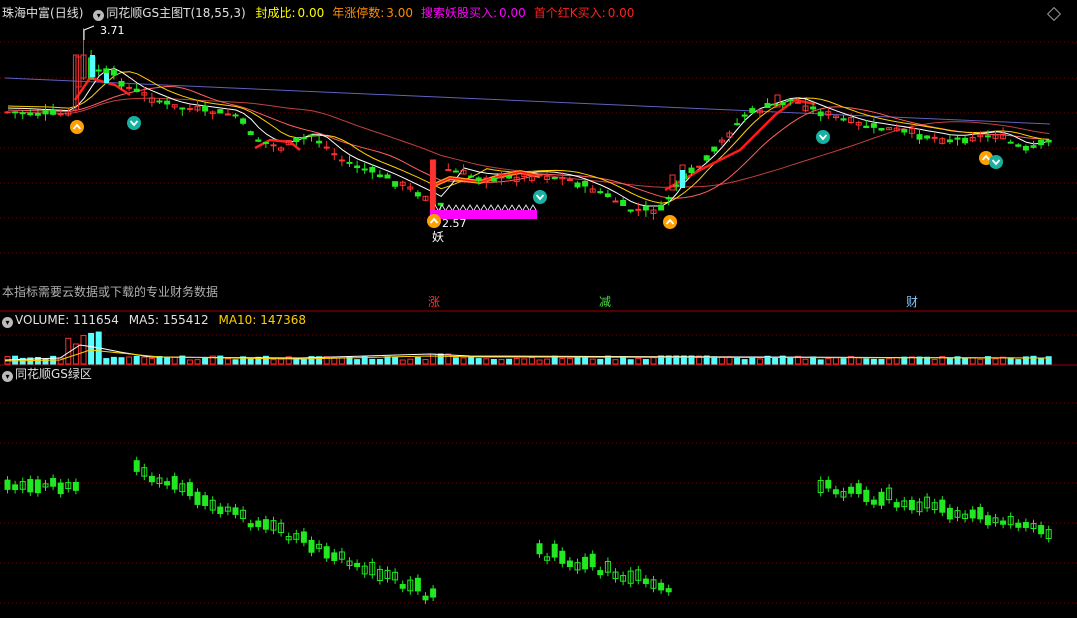 Image resolution: width=1077 pixels, height=618 pixels. I want to click on indicator-item-label: 年涨停数:, so click(358, 13).